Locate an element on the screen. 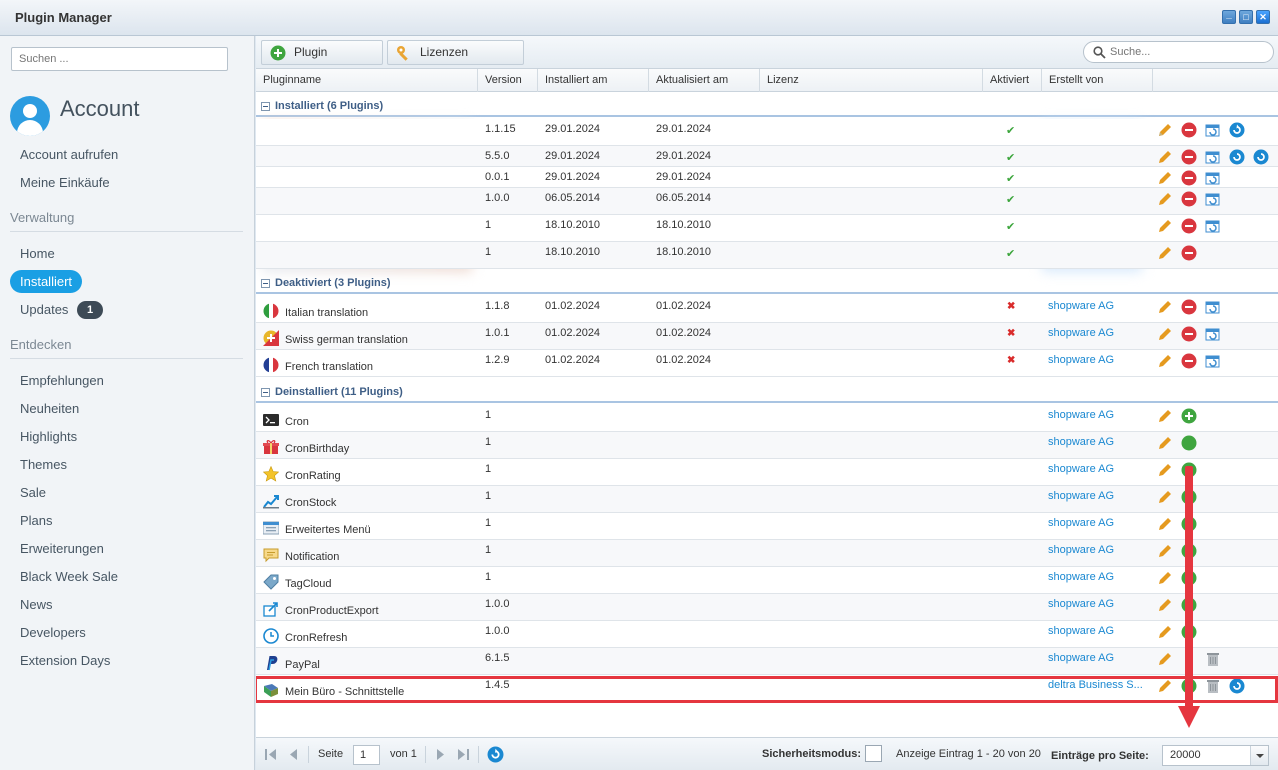 This screenshot has height=770, width=1278. nav-sale: Sale is located at coordinates (33, 492).